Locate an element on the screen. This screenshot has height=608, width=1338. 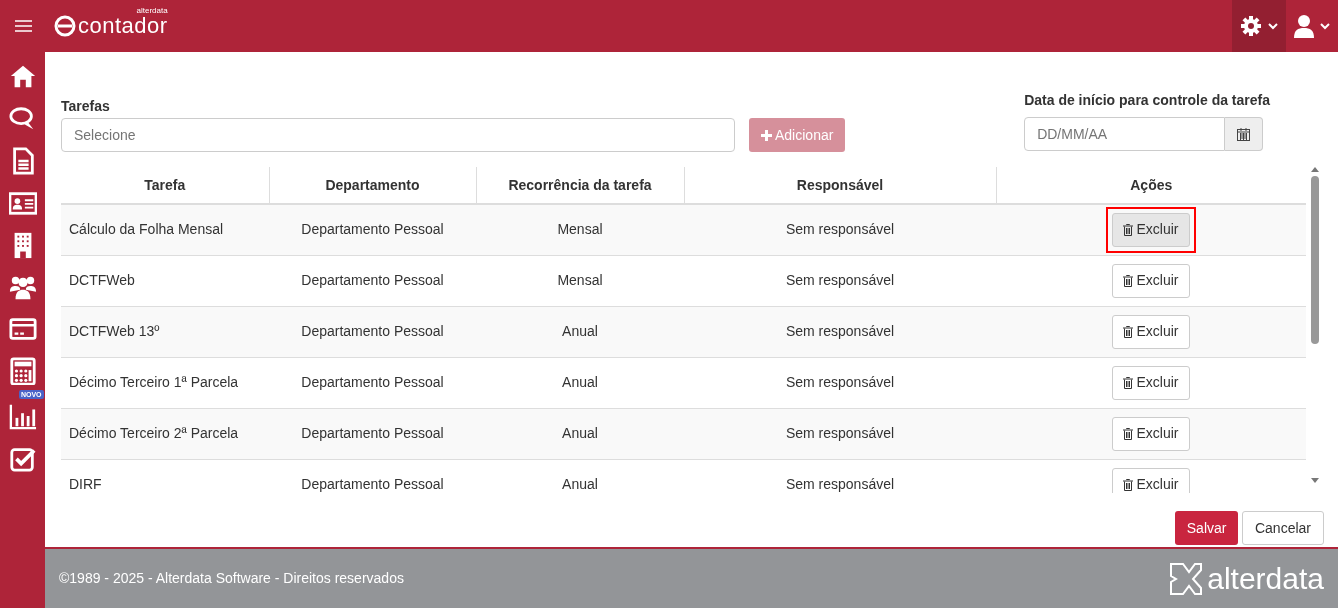
calendar-icon is located at coordinates (1244, 134).